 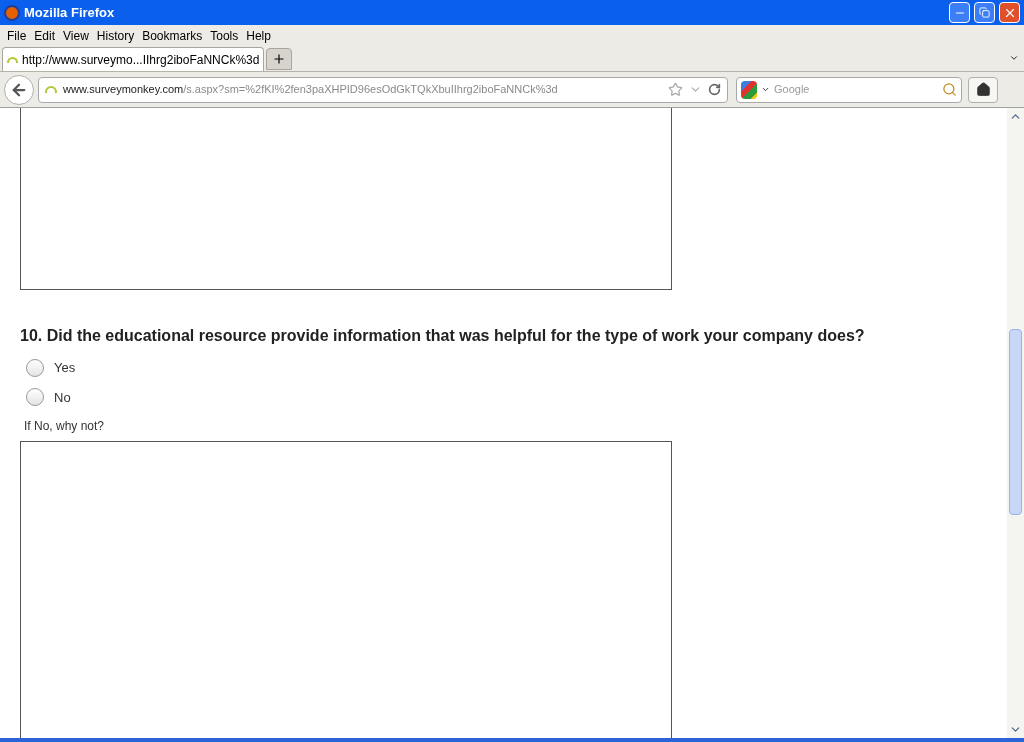 What do you see at coordinates (311, 90) in the screenshot?
I see `url-text: www.surveymonkey.com/s.aspx?sm=%2fKI%2fen3paXHPID96esOdGkTQkXbuIIhrg2iboFaNNCk%3d` at bounding box center [311, 90].